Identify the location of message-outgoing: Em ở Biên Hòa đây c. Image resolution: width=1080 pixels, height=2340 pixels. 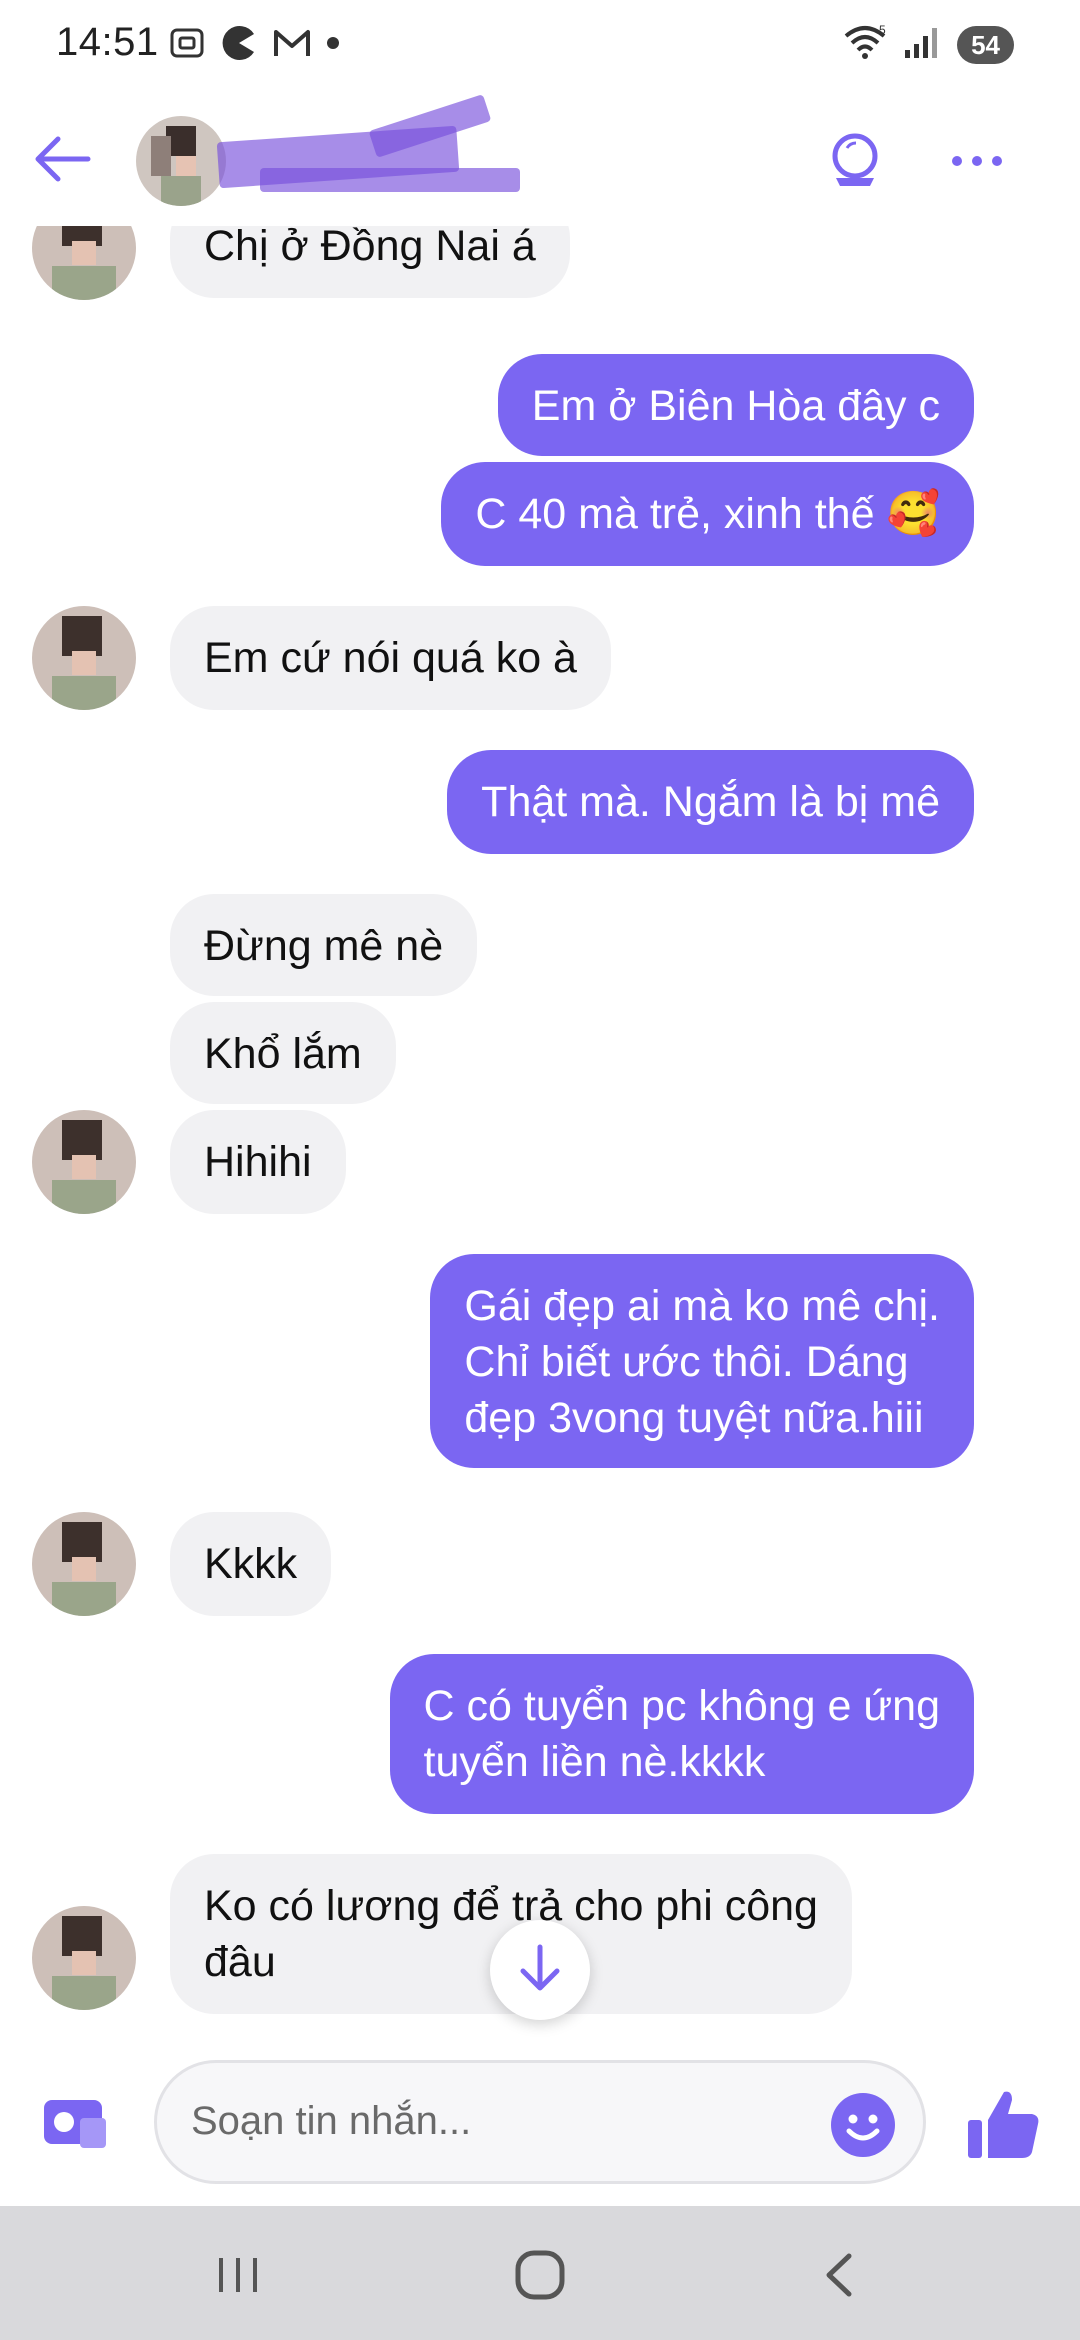
(735, 405).